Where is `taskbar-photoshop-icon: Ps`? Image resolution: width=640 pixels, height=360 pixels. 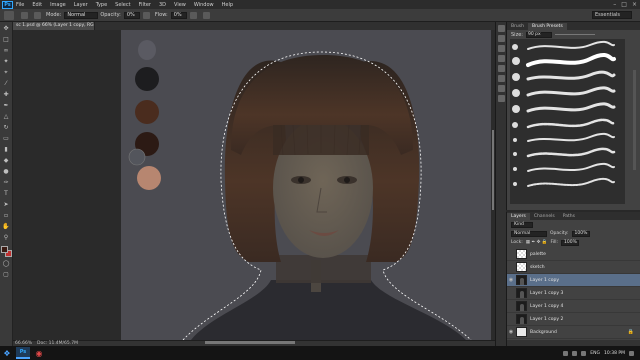
taskbar-photoshop-icon: Ps is located at coordinates (23, 353).